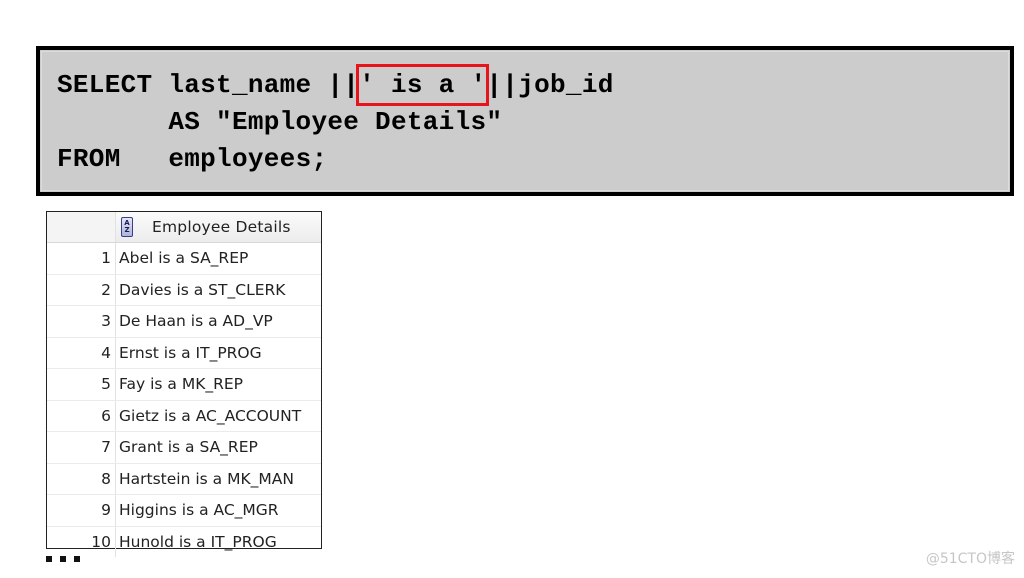 The image size is (1024, 578). I want to click on row-number: 10, so click(81, 541).